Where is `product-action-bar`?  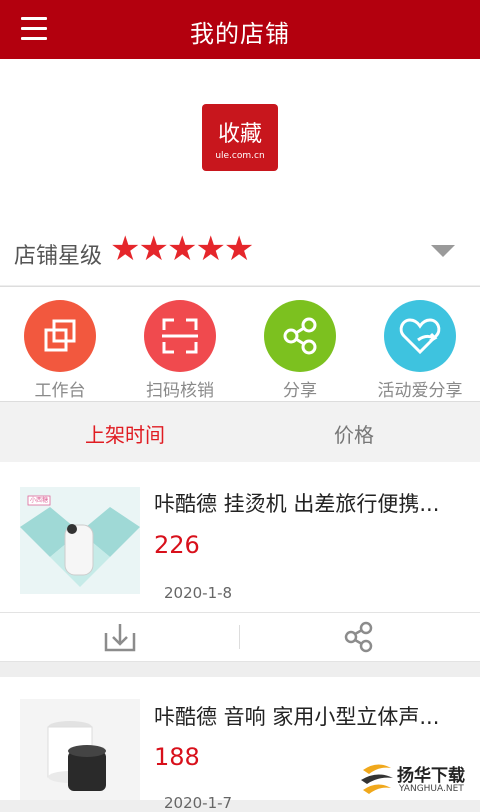 product-action-bar is located at coordinates (240, 637).